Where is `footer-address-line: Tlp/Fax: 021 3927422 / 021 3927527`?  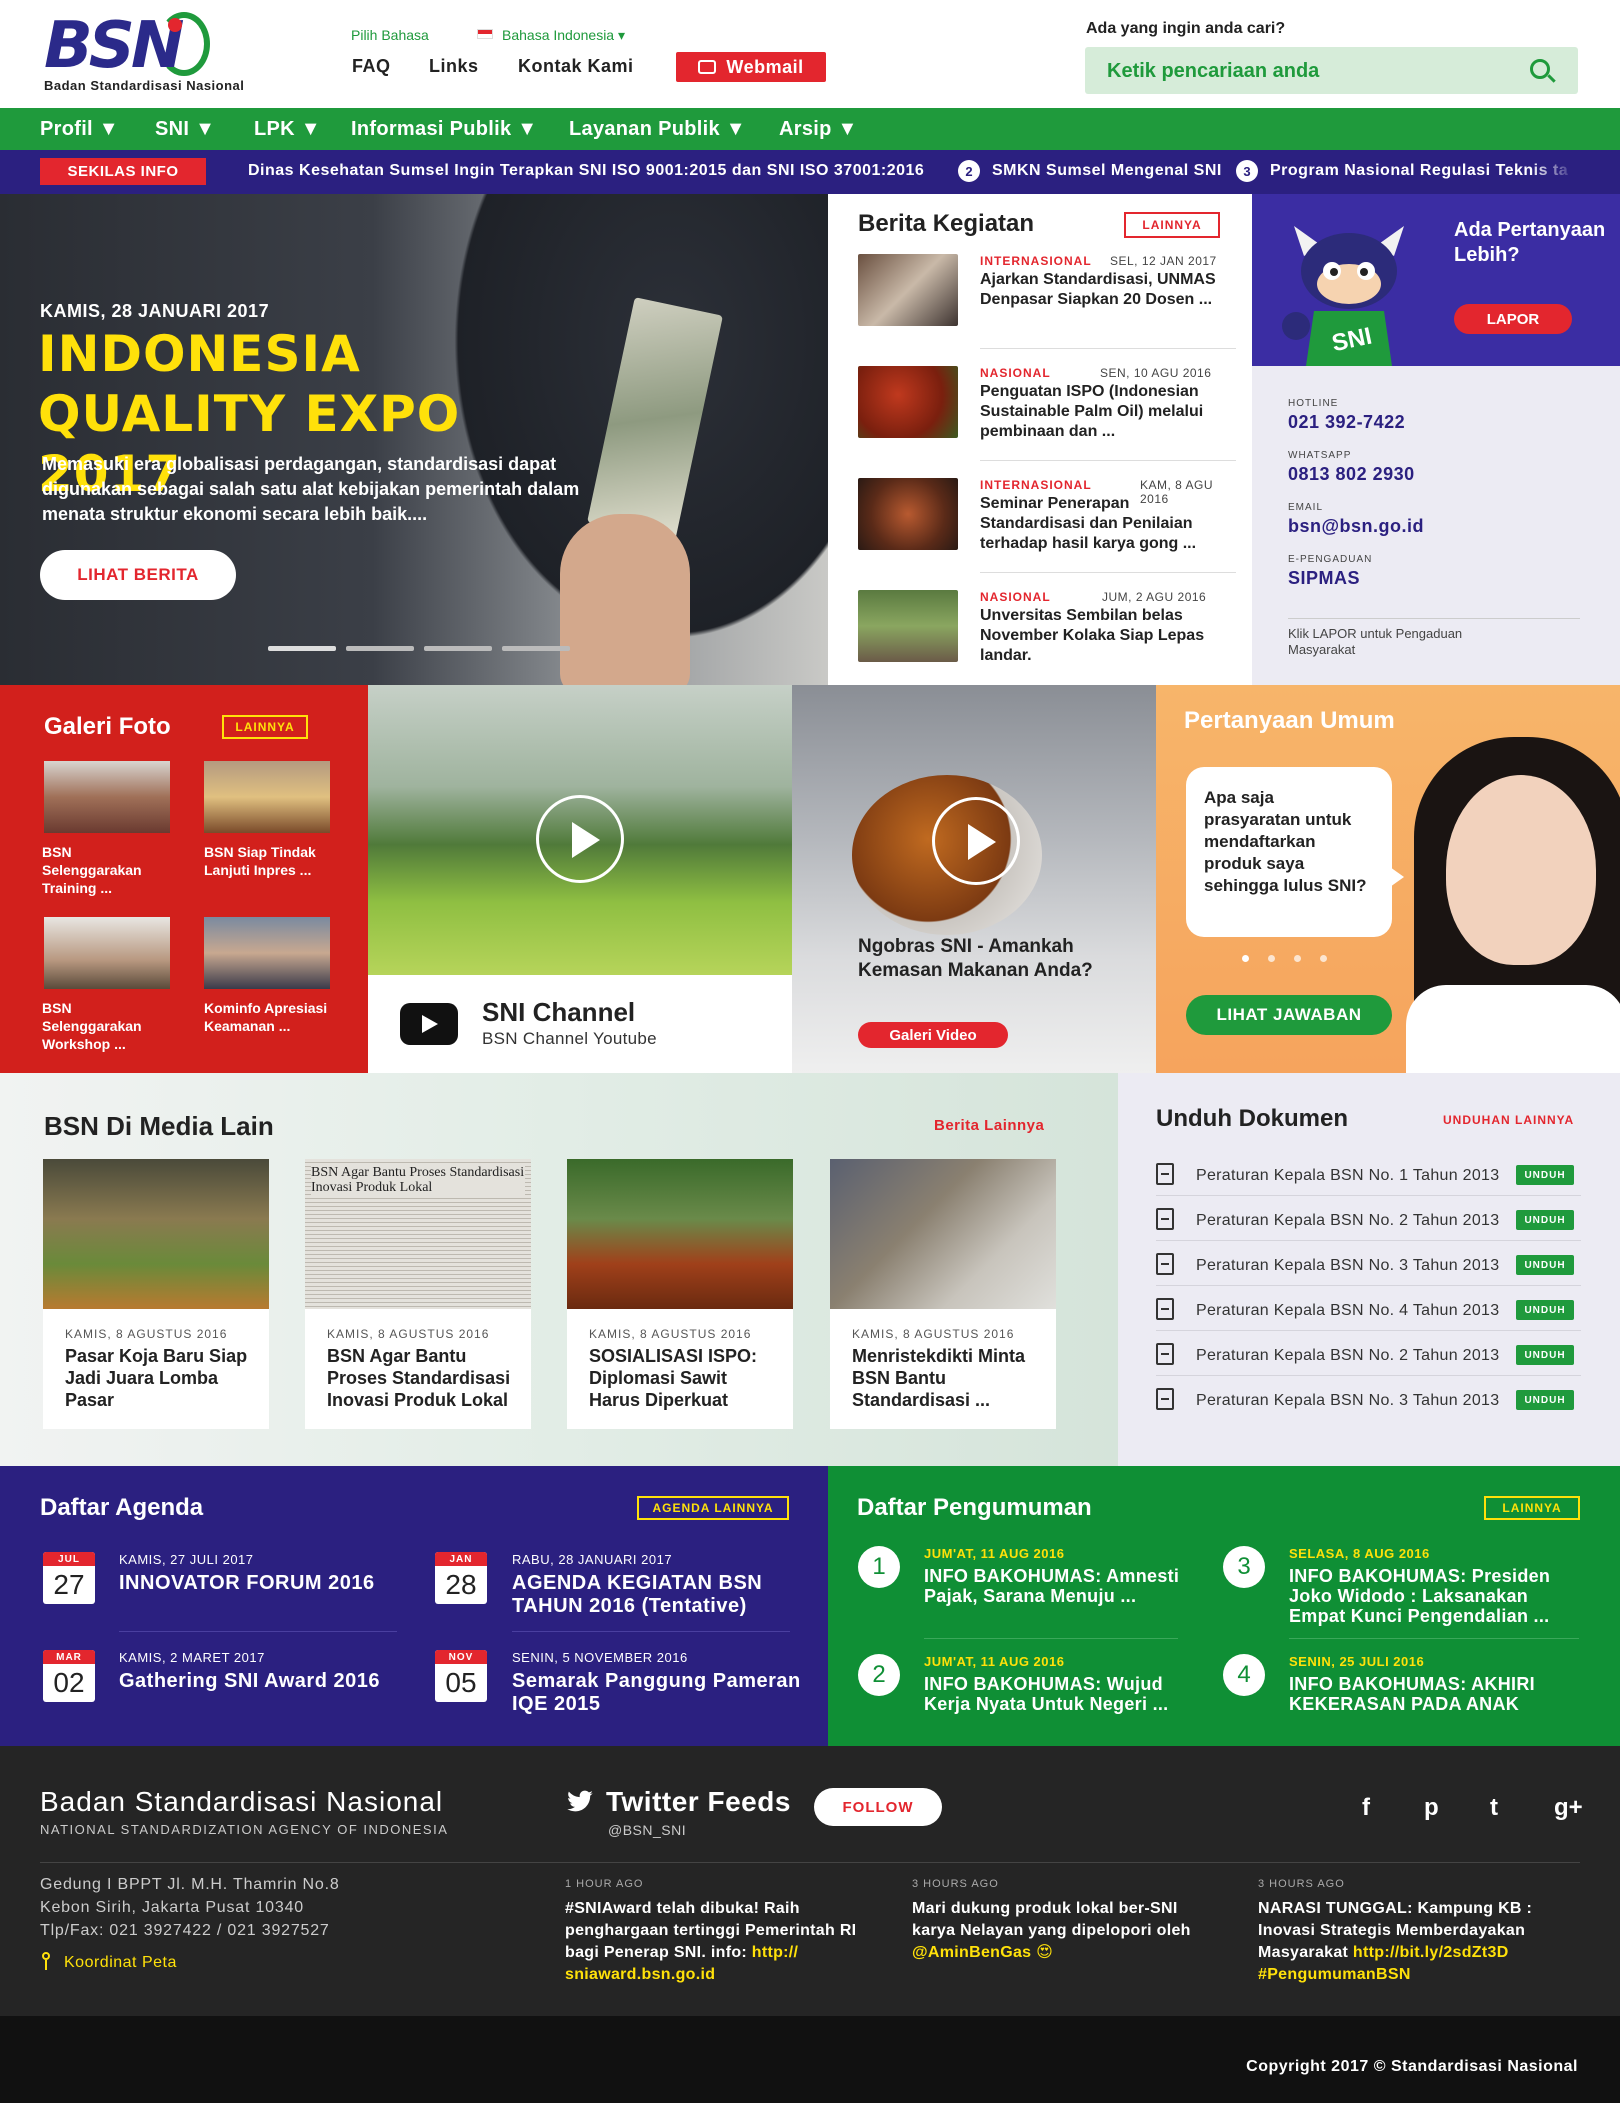 footer-address-line: Tlp/Fax: 021 3927422 / 021 3927527 is located at coordinates (185, 1930).